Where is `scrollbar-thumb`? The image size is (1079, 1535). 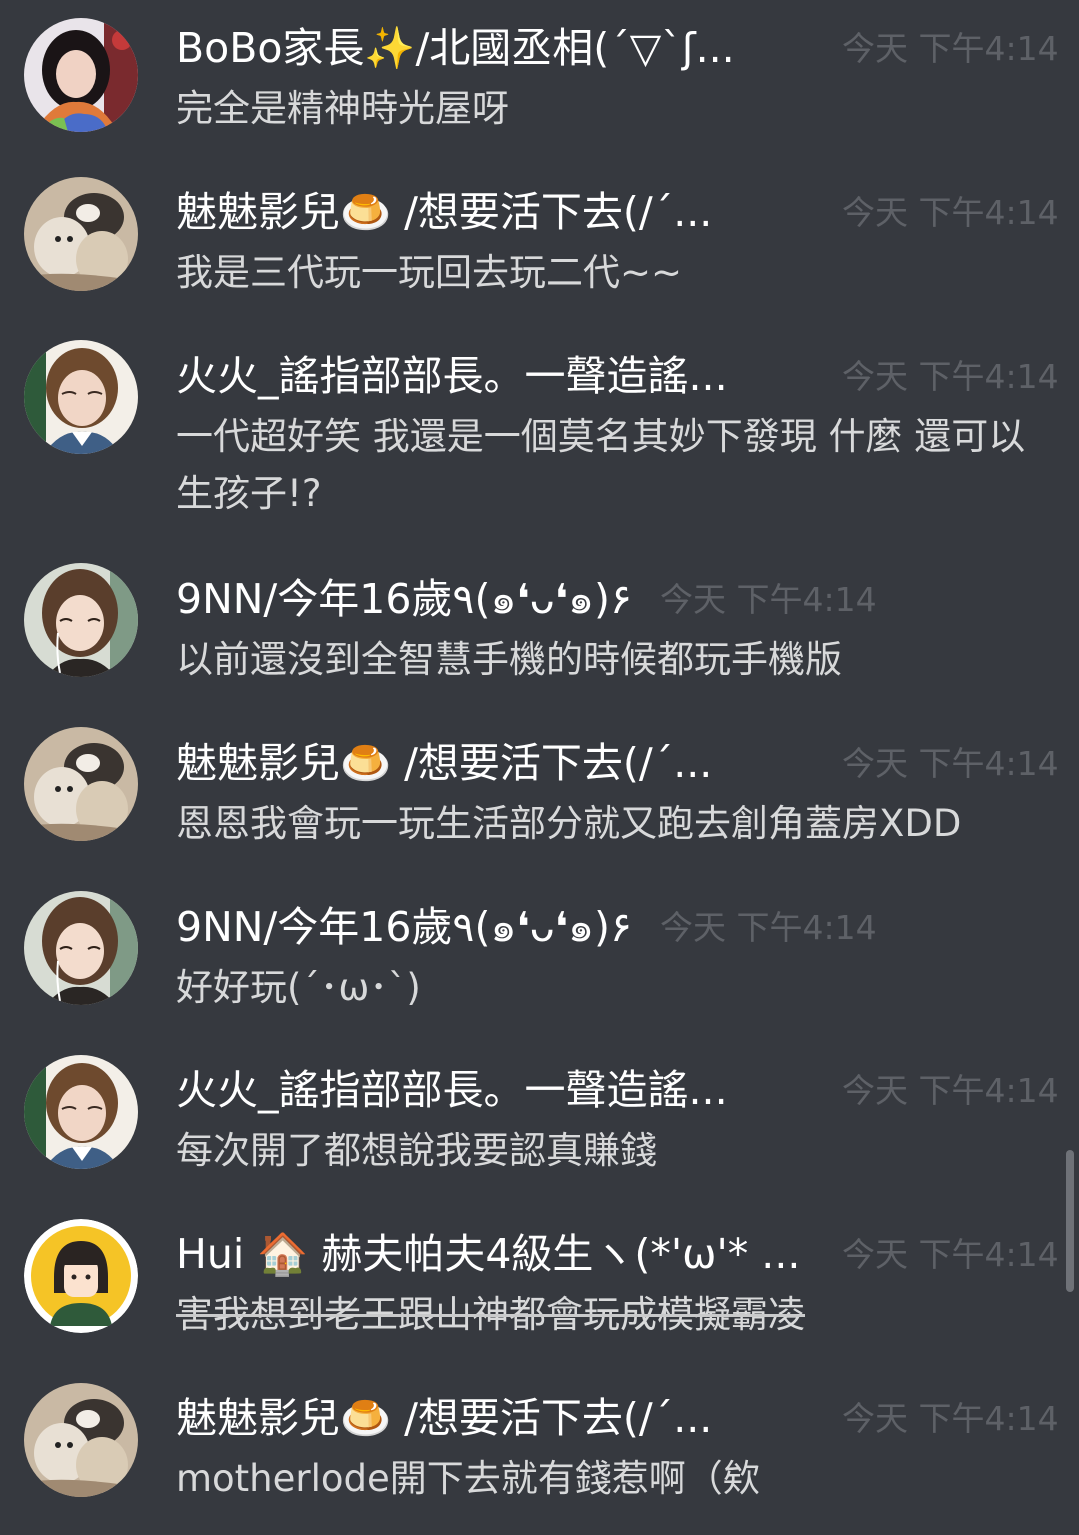
scrollbar-thumb is located at coordinates (1070, 1221).